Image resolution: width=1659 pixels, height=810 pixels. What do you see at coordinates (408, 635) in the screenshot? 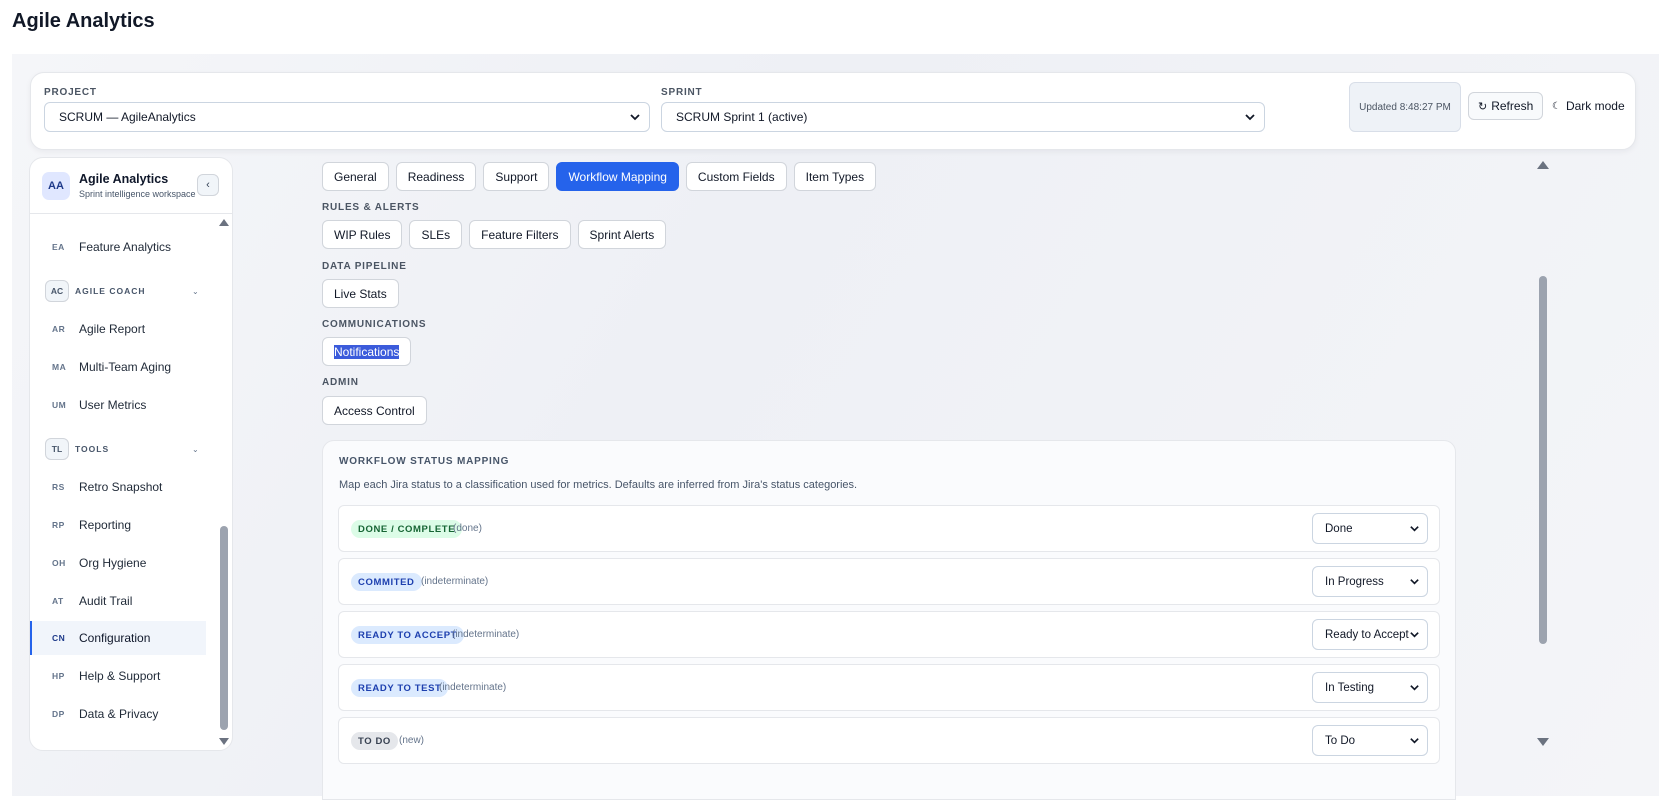
I see `status-badge: READY TO ACCEPT` at bounding box center [408, 635].